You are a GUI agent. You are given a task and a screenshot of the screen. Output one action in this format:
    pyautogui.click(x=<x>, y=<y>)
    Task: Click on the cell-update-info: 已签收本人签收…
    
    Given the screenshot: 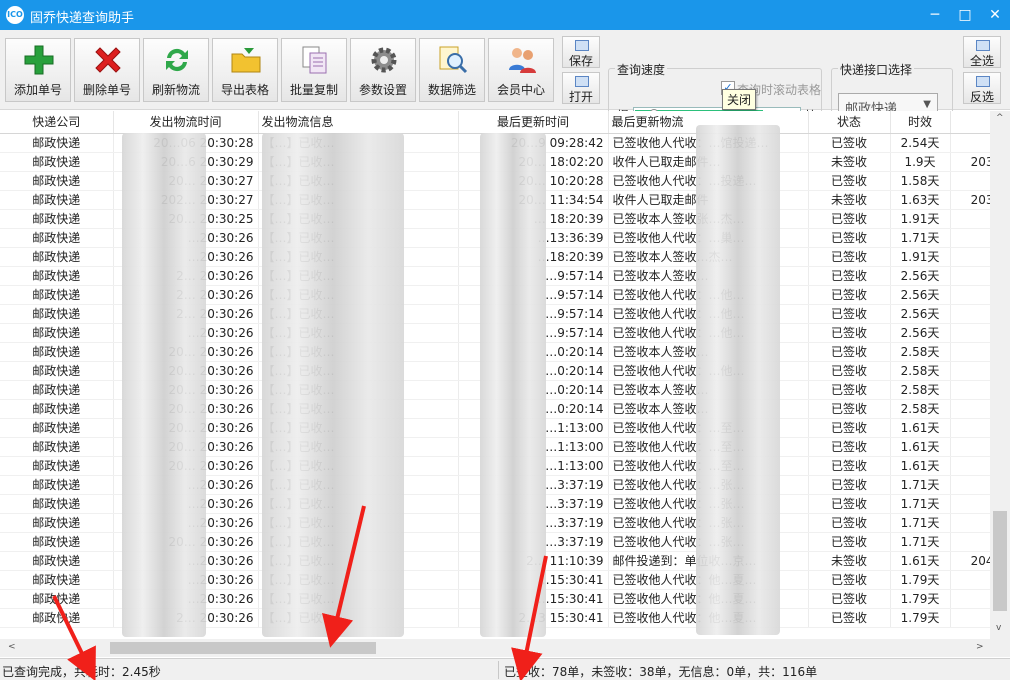 What is the action you would take?
    pyautogui.click(x=708, y=352)
    